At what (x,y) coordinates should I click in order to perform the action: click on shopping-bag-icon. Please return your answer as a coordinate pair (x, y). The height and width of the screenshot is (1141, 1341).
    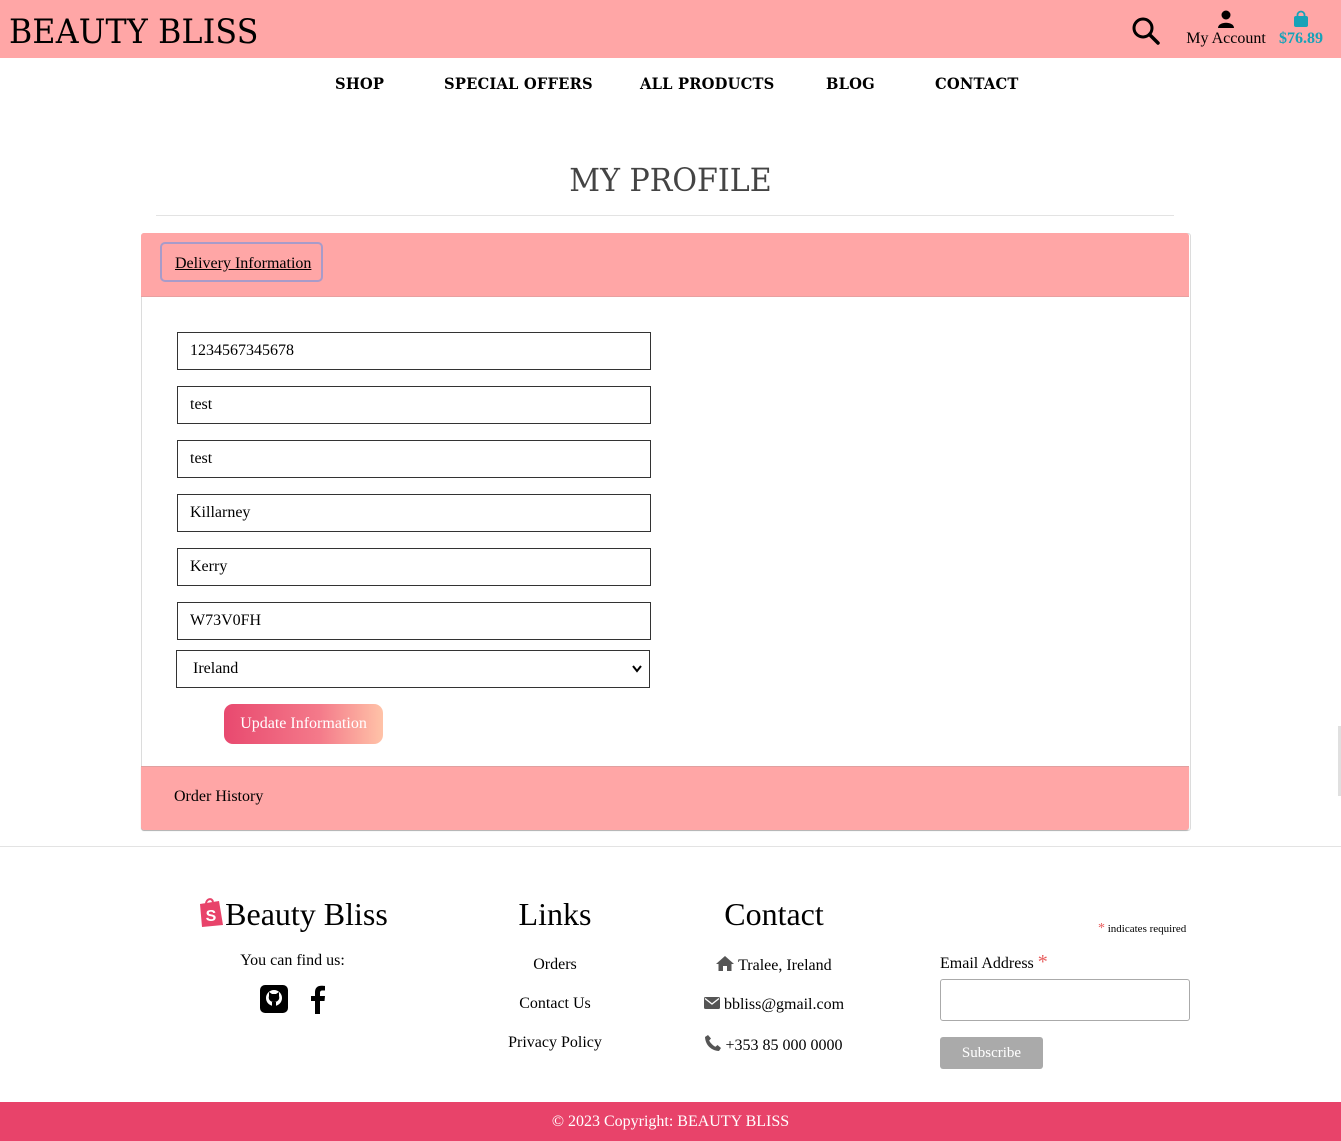
    Looking at the image, I should click on (1301, 18).